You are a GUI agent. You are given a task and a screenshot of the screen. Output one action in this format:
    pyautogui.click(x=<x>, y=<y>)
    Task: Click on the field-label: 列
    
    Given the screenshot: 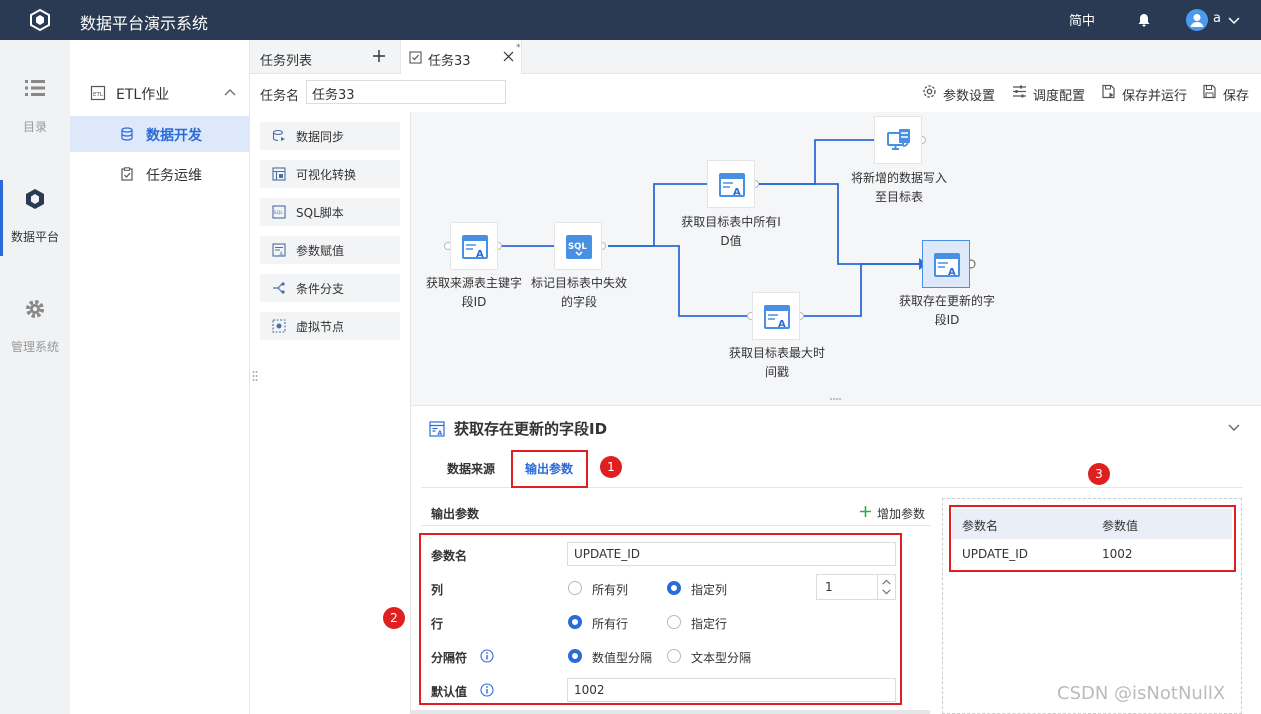 What is the action you would take?
    pyautogui.click(x=437, y=590)
    